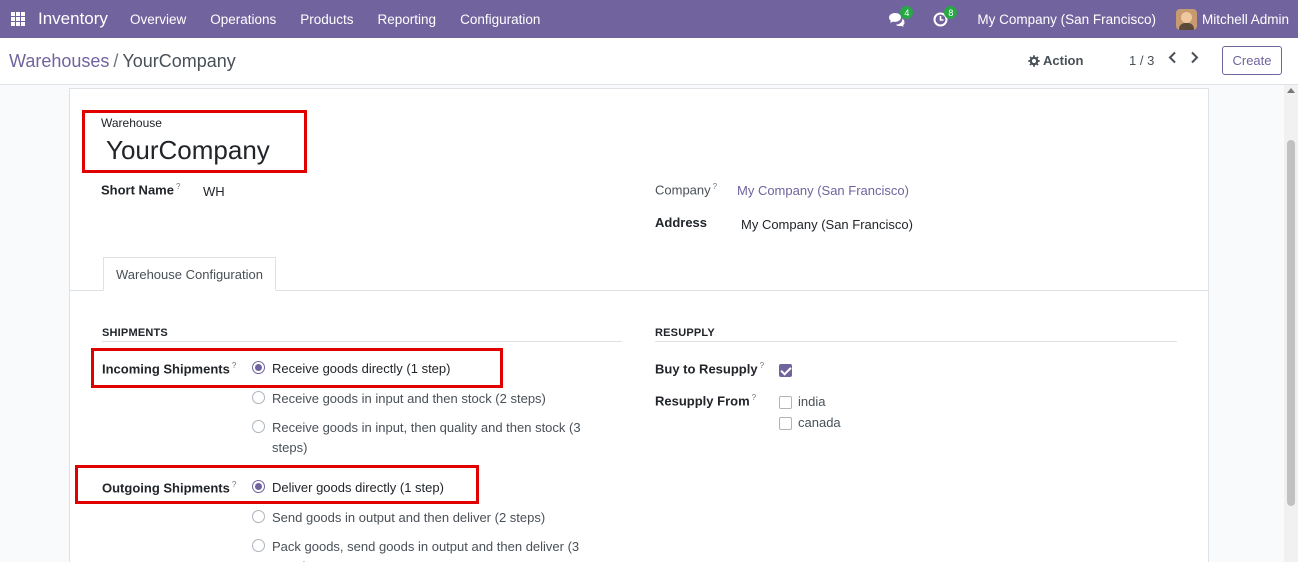 The width and height of the screenshot is (1298, 562). What do you see at coordinates (73, 19) in the screenshot?
I see `app-name: Inventory` at bounding box center [73, 19].